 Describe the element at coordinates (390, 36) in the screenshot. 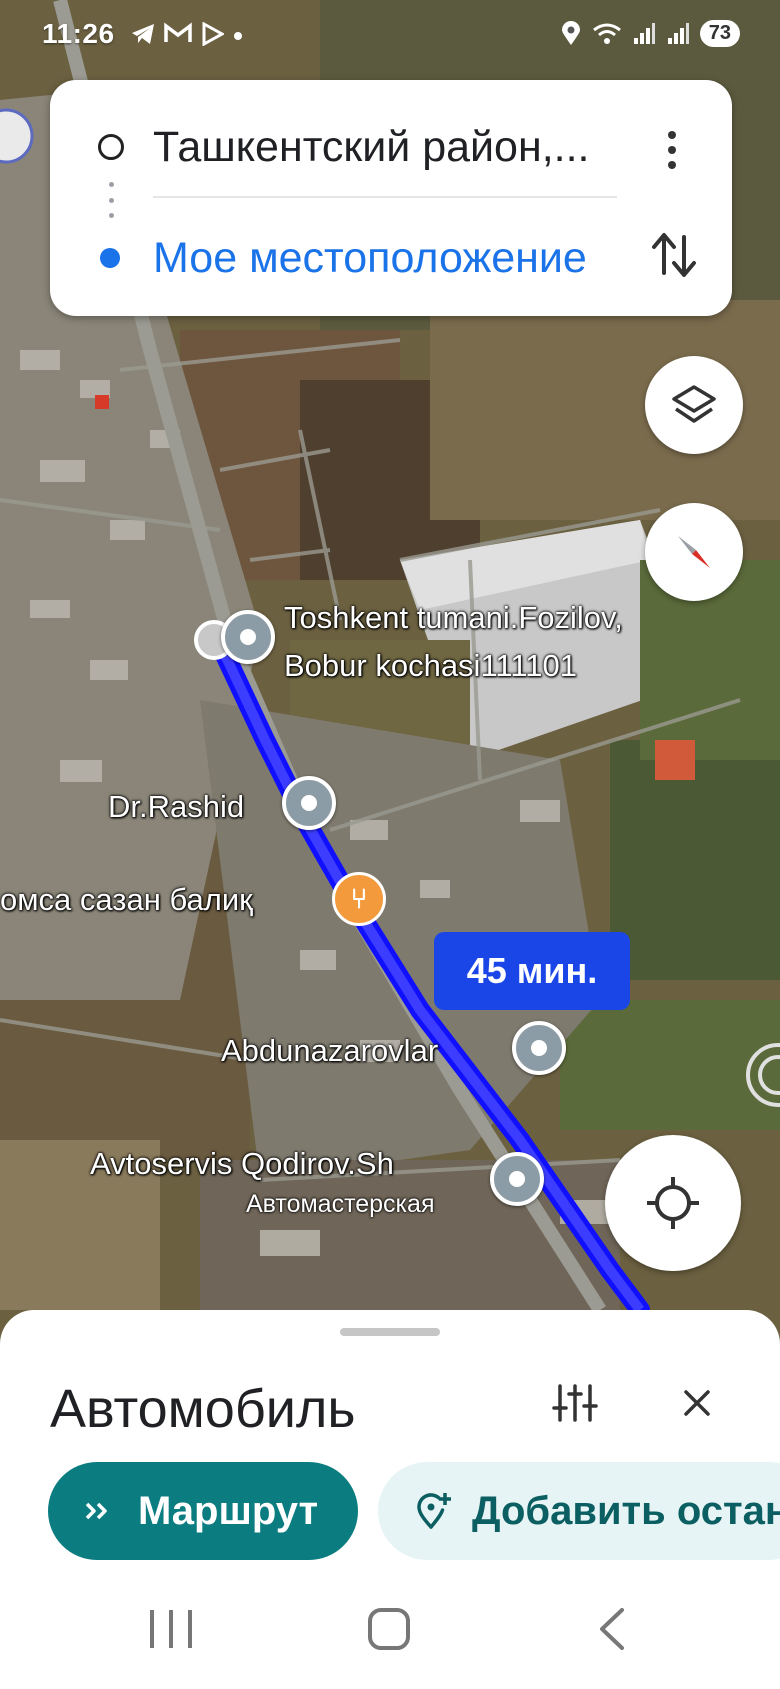

I see `status-bar: 11:26 73` at that location.